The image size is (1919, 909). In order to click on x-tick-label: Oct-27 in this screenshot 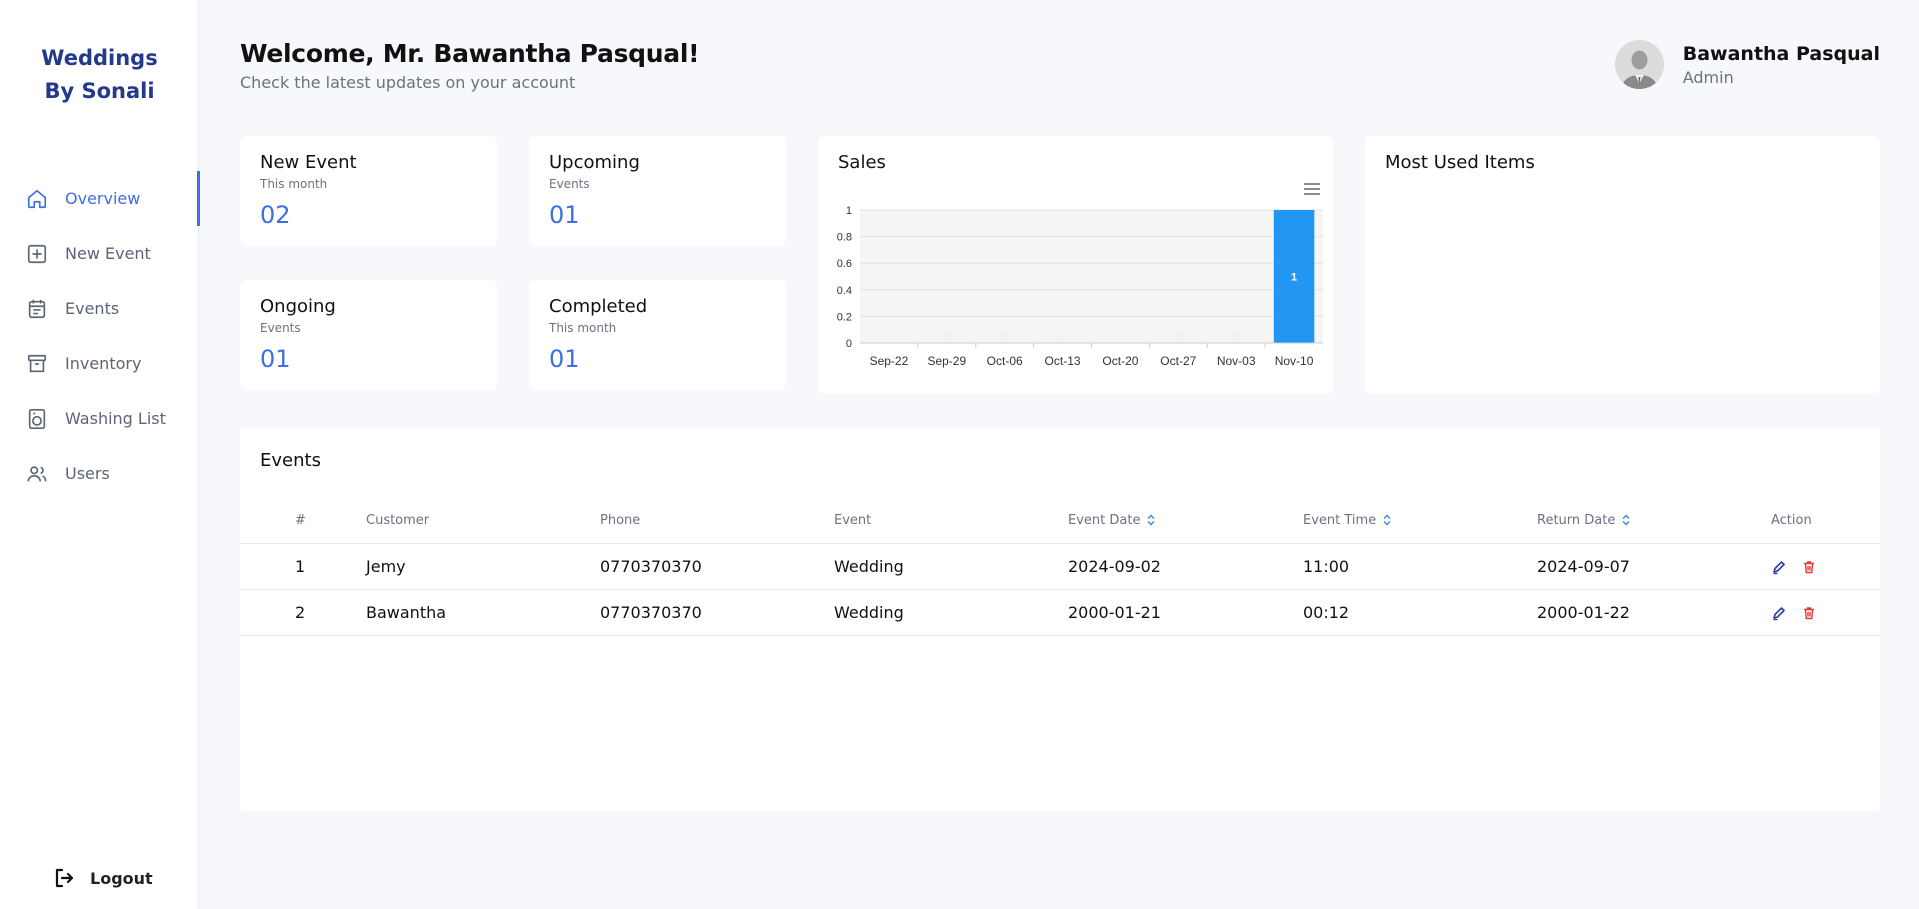, I will do `click(1178, 361)`.